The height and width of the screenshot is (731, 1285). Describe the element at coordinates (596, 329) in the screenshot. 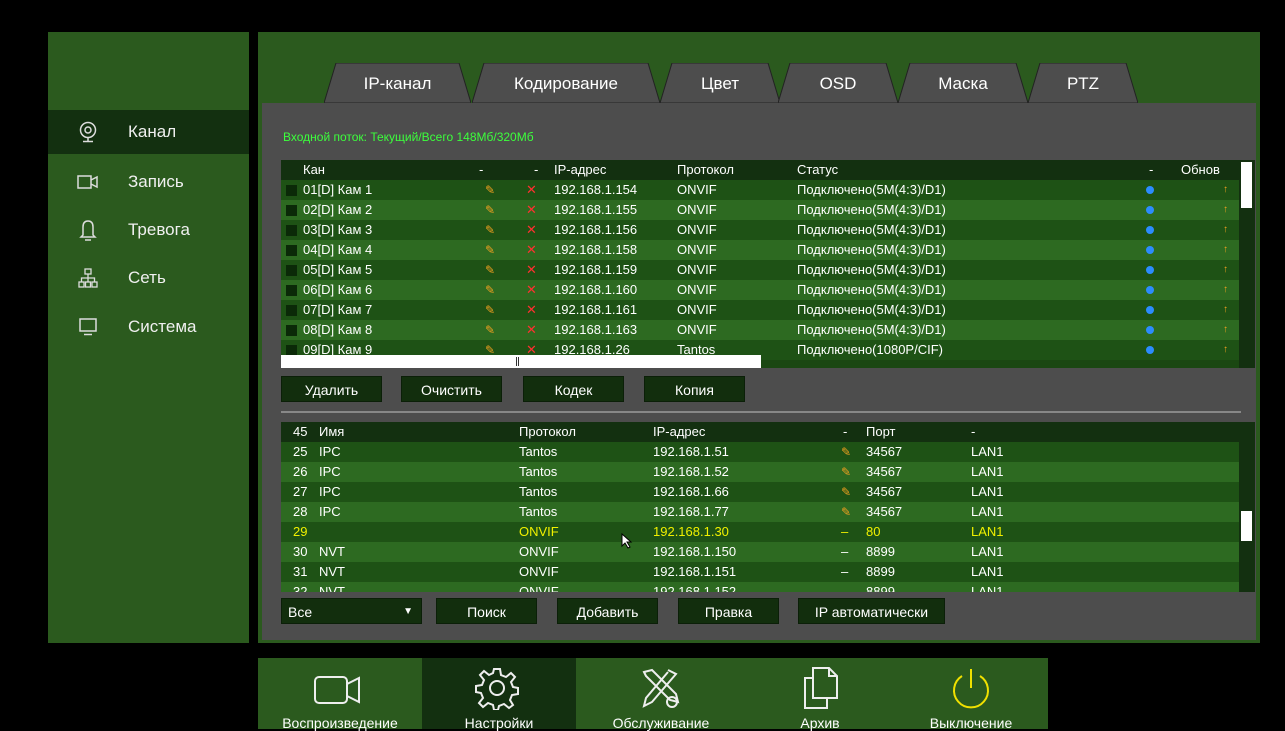

I see `cell-ip: 192.168.1.163` at that location.